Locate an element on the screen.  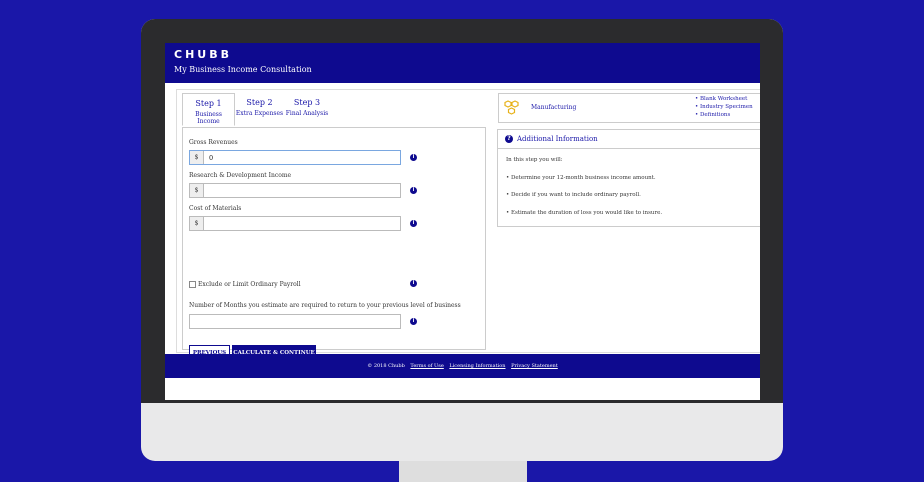
question-icon: ? is located at coordinates (509, 139).